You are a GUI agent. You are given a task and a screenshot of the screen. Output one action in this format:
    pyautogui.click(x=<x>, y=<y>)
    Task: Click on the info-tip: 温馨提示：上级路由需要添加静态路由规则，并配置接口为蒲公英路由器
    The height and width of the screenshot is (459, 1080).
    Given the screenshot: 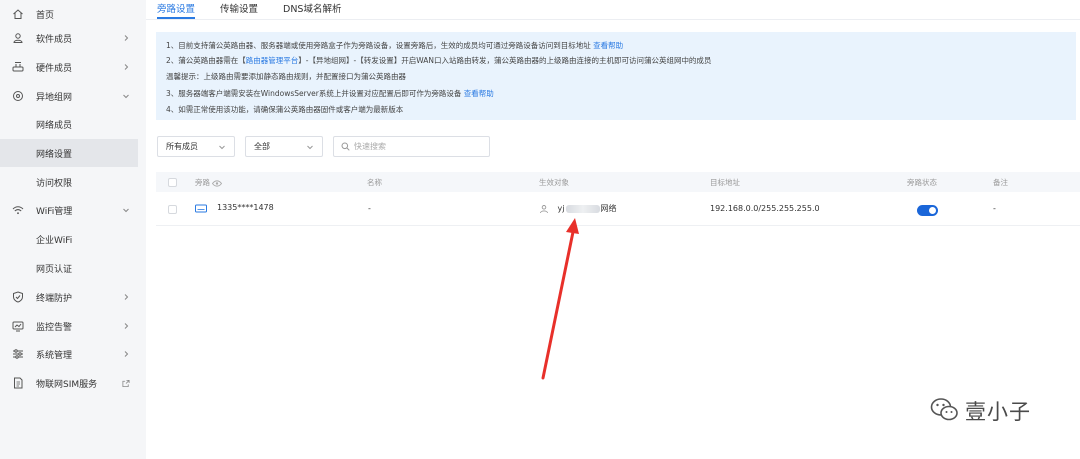 What is the action you would take?
    pyautogui.click(x=286, y=76)
    